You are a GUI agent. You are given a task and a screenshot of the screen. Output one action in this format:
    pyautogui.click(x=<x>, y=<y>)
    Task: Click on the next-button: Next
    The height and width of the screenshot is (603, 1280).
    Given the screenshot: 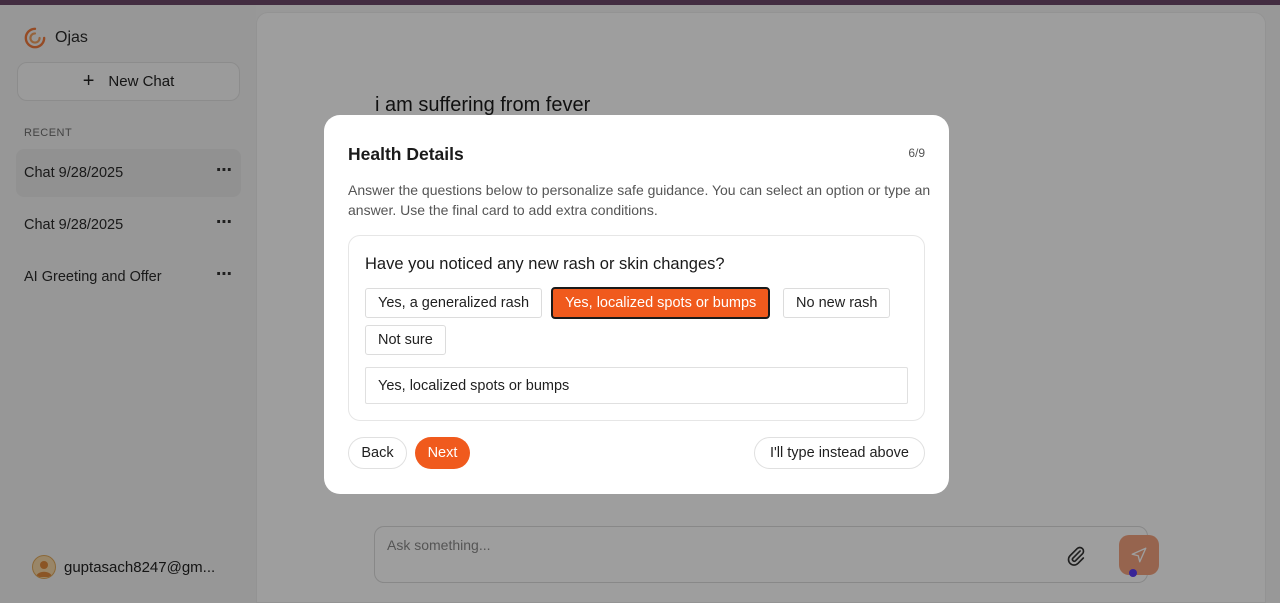 What is the action you would take?
    pyautogui.click(x=442, y=453)
    